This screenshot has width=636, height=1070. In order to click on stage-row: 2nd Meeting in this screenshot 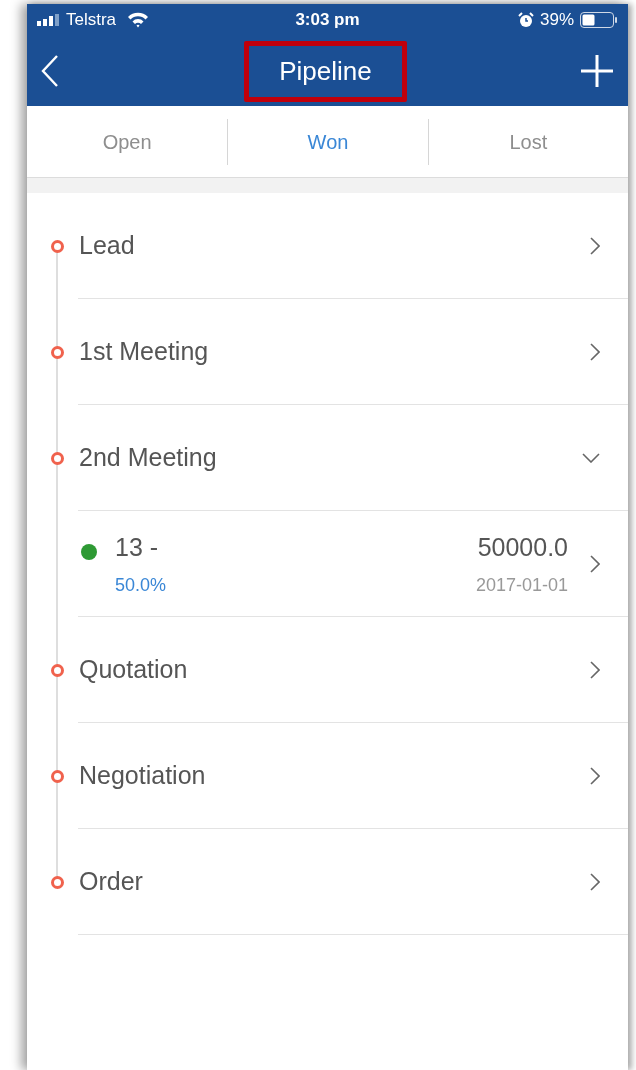, I will do `click(327, 458)`.